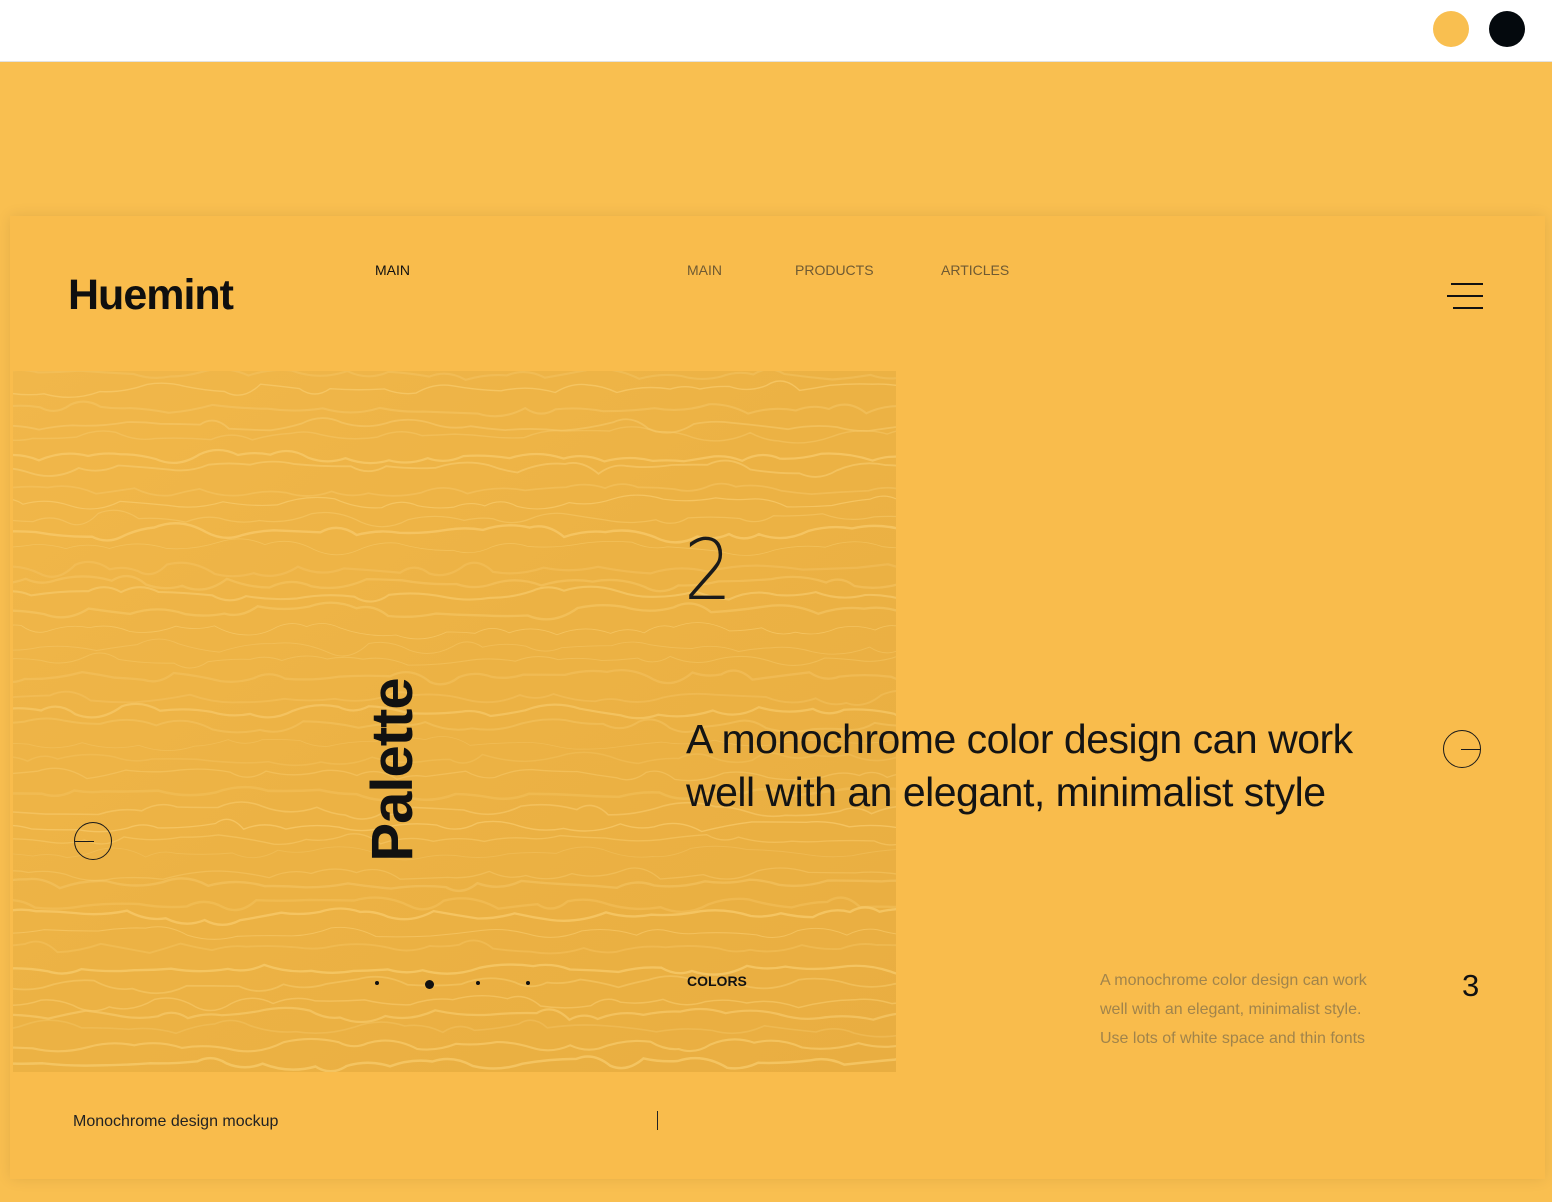 This screenshot has height=1202, width=1552. What do you see at coordinates (392, 270) in the screenshot?
I see `current-page-label: MAIN` at bounding box center [392, 270].